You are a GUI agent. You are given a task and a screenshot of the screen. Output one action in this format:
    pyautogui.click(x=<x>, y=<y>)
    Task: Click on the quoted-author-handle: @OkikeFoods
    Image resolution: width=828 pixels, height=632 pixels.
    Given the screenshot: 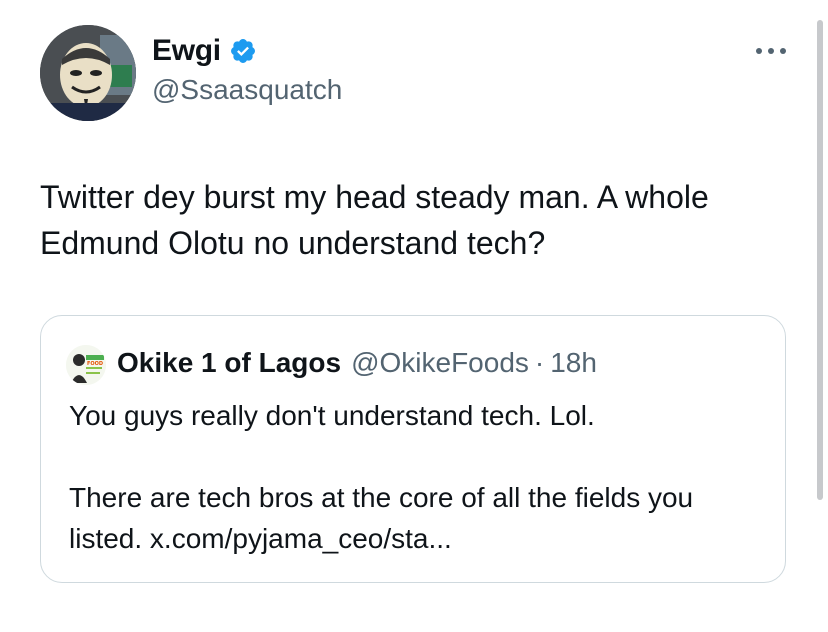 What is the action you would take?
    pyautogui.click(x=440, y=363)
    